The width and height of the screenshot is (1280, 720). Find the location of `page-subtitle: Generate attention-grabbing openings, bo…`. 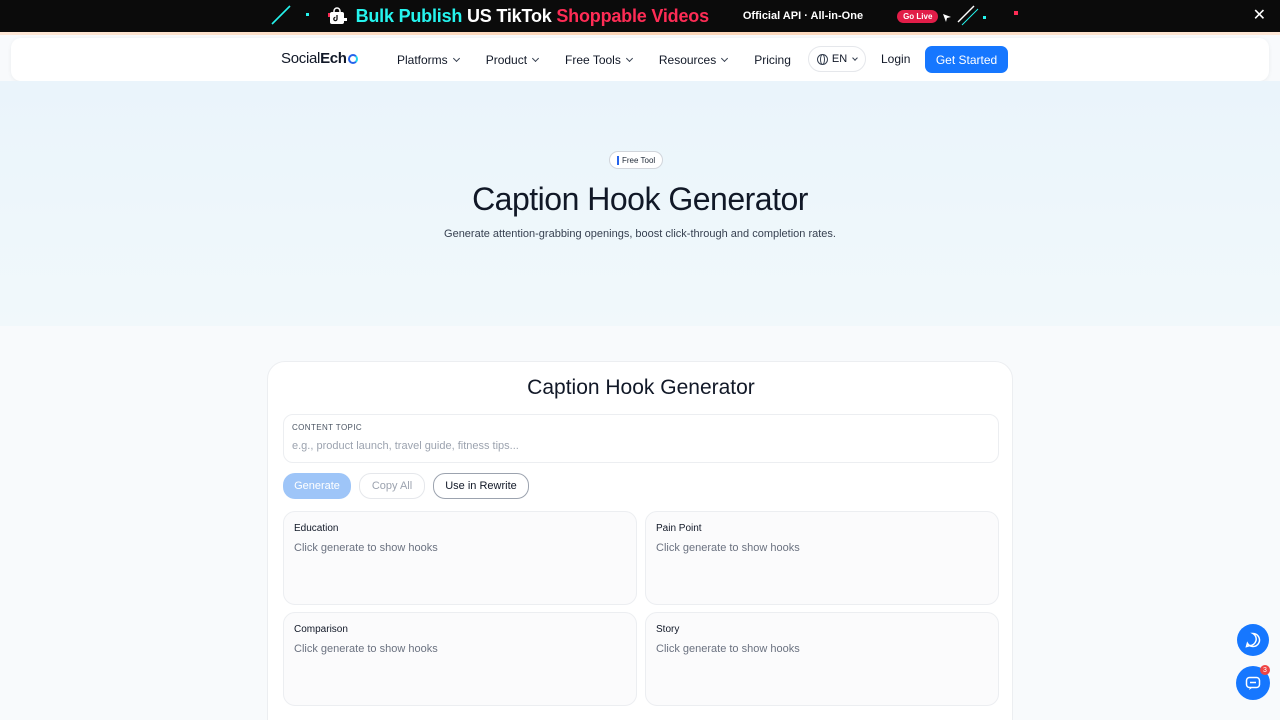

page-subtitle: Generate attention-grabbing openings, bo… is located at coordinates (640, 234).